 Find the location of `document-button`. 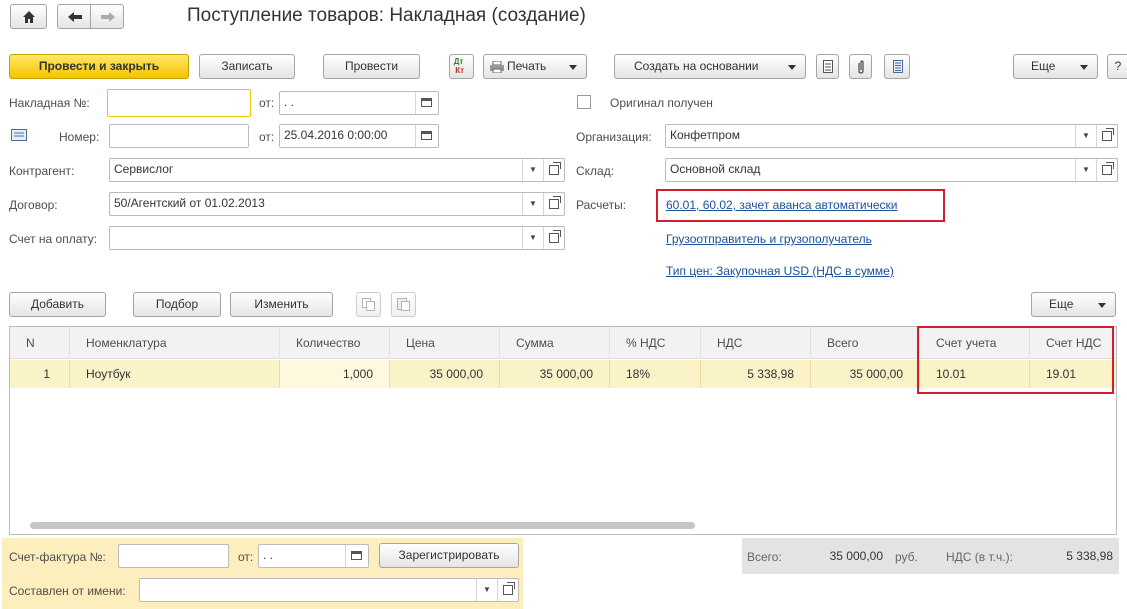

document-button is located at coordinates (827, 66).